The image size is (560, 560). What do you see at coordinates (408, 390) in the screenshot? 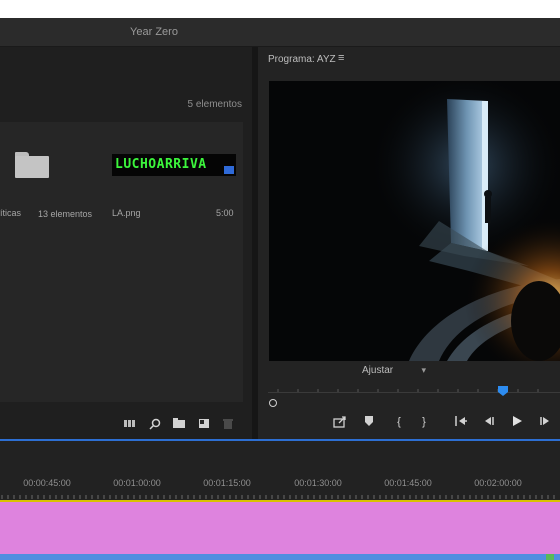
I see `scrub-ticks` at bounding box center [408, 390].